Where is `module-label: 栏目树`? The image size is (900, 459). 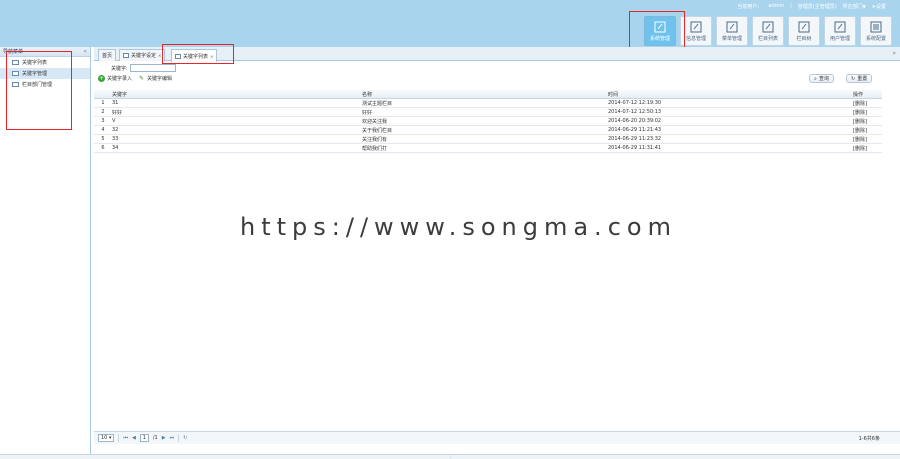
module-label: 栏目树 is located at coordinates (804, 38).